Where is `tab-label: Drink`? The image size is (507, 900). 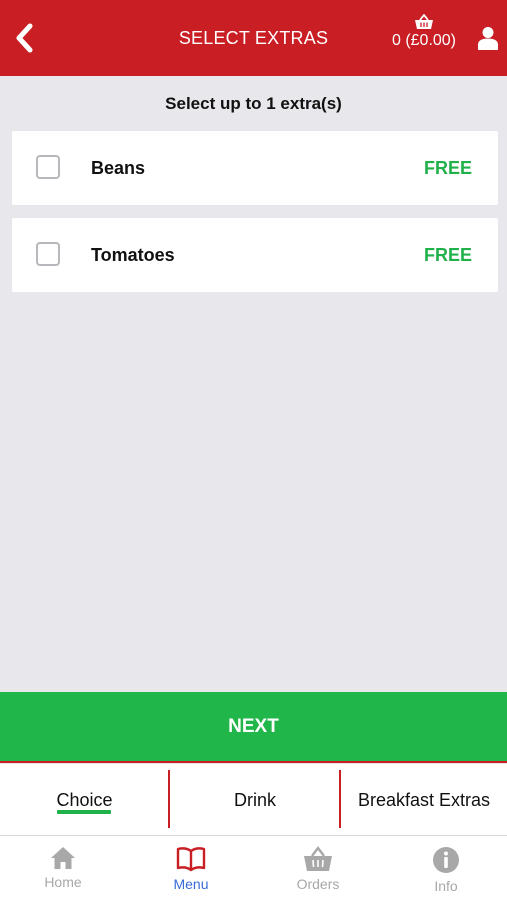 tab-label: Drink is located at coordinates (254, 799).